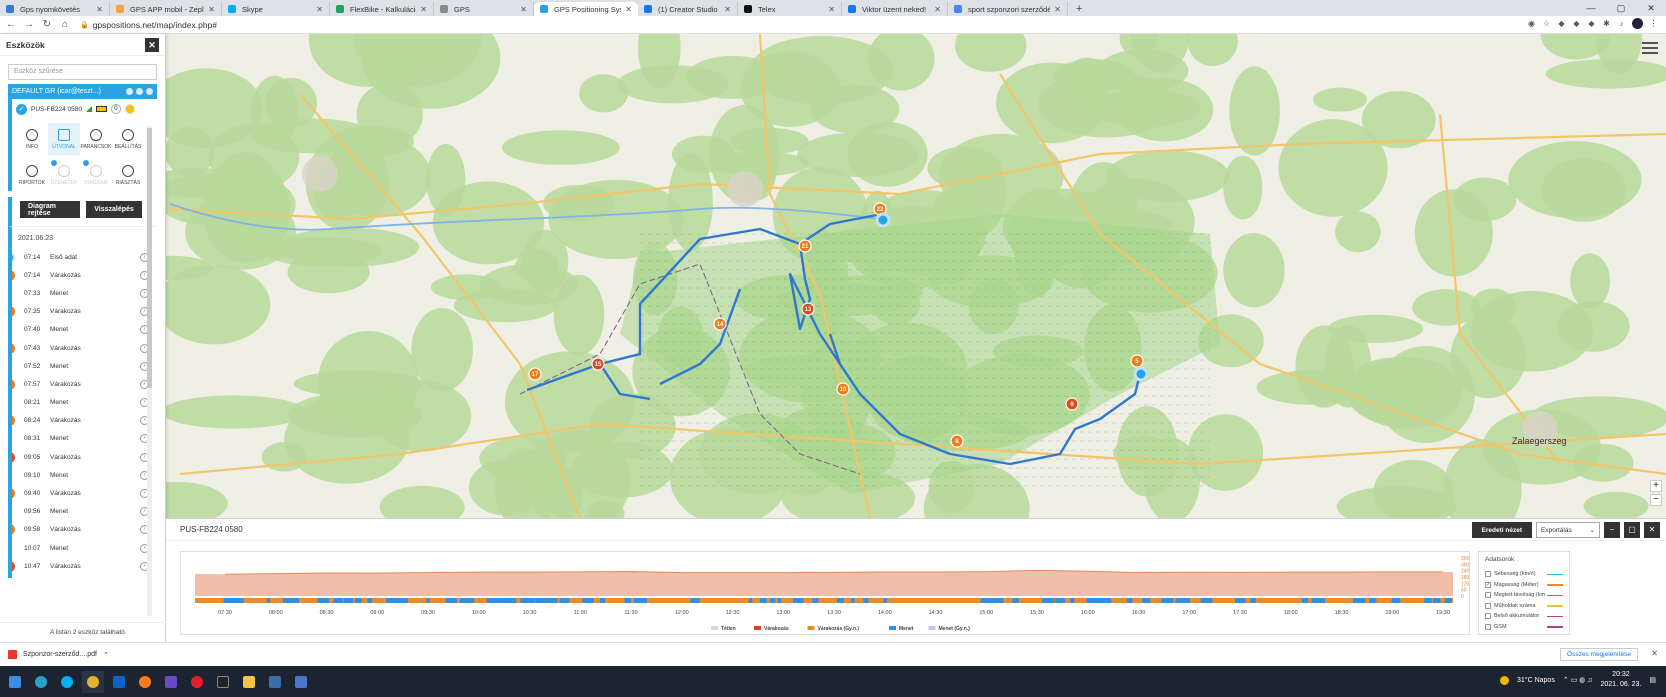 This screenshot has width=1666, height=697. Describe the element at coordinates (688, 9) in the screenshot. I see `browser-tab: (1) Creator Studio ✕` at that location.